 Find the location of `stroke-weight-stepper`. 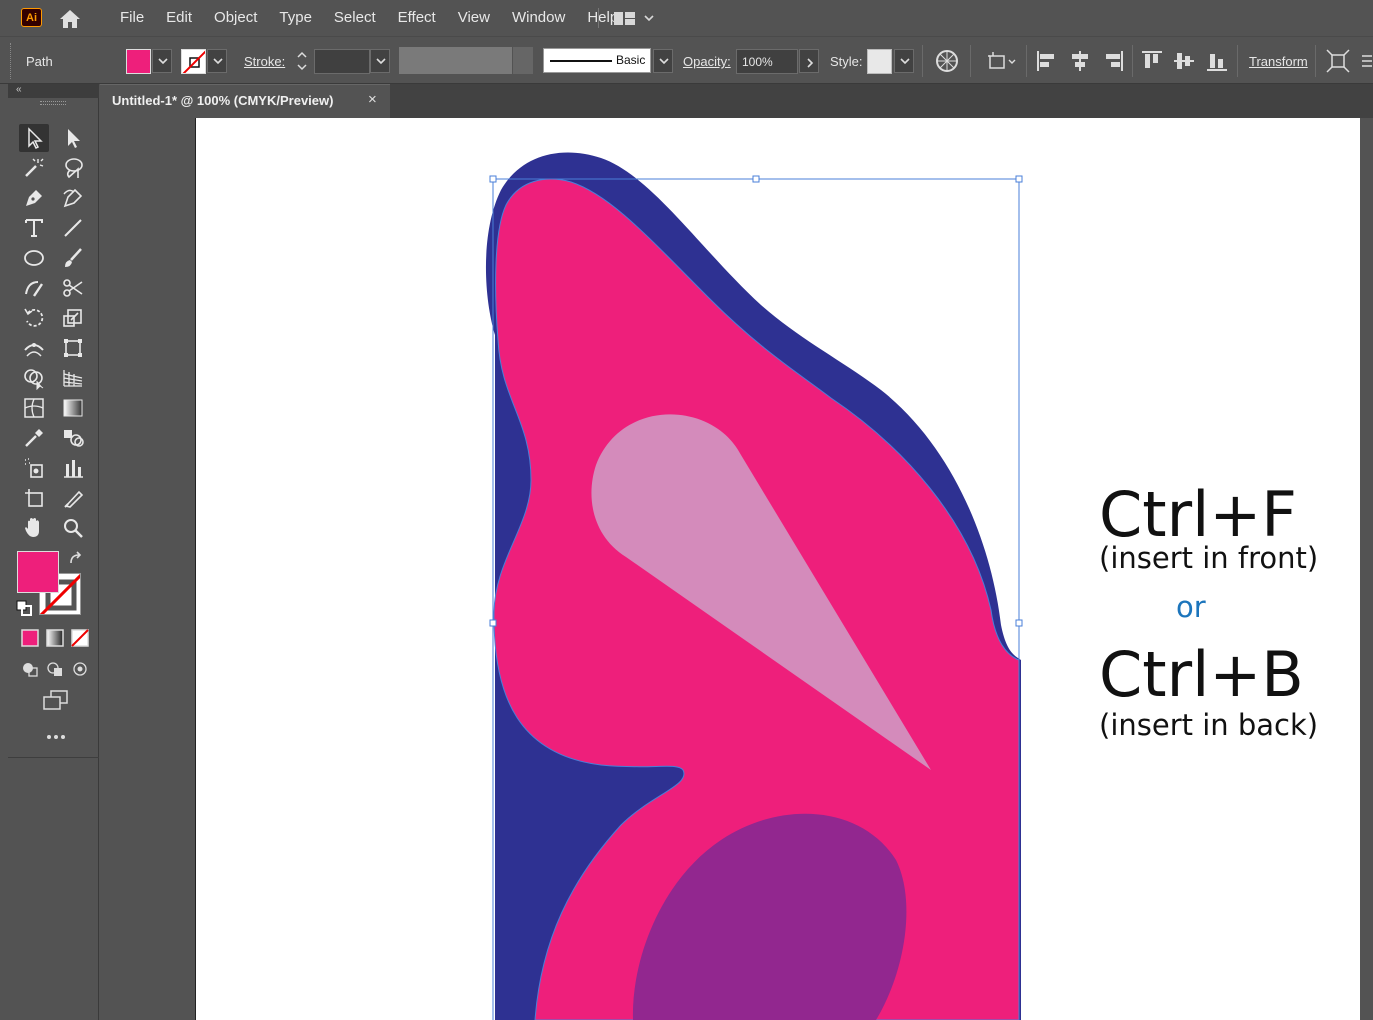

stroke-weight-stepper is located at coordinates (302, 61).